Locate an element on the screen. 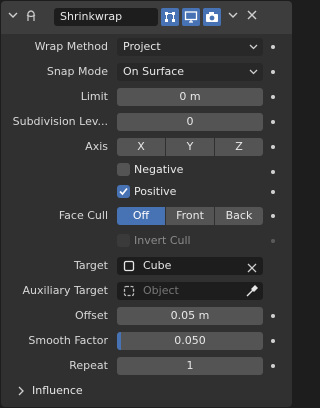 The image size is (320, 408). wrap-method-value: Project is located at coordinates (142, 46).